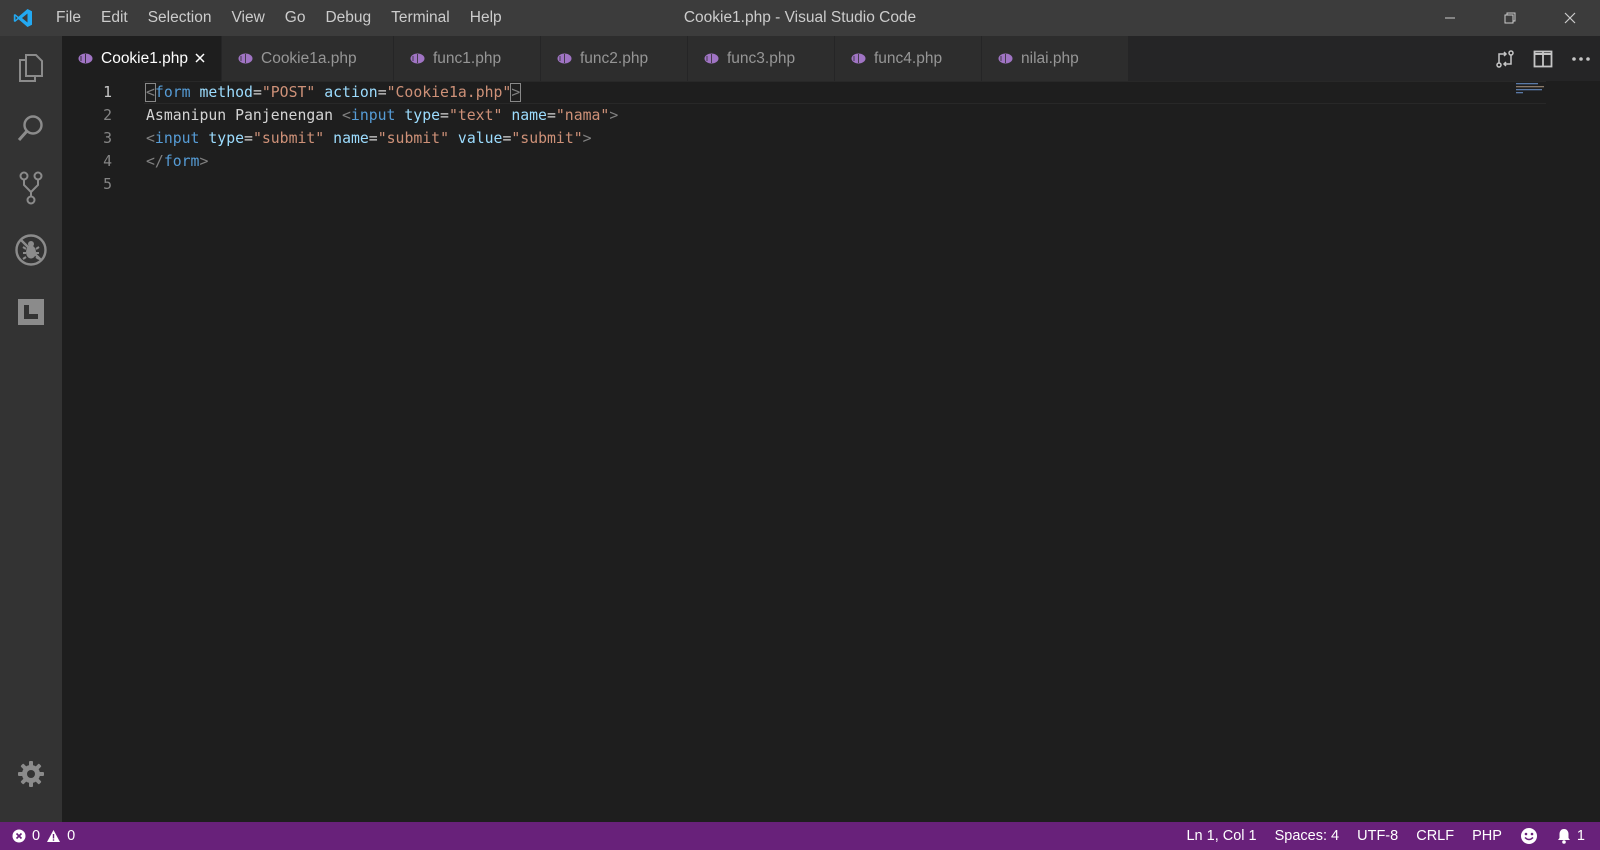  I want to click on tab-cookie1-php: Cookie1.php, so click(142, 58).